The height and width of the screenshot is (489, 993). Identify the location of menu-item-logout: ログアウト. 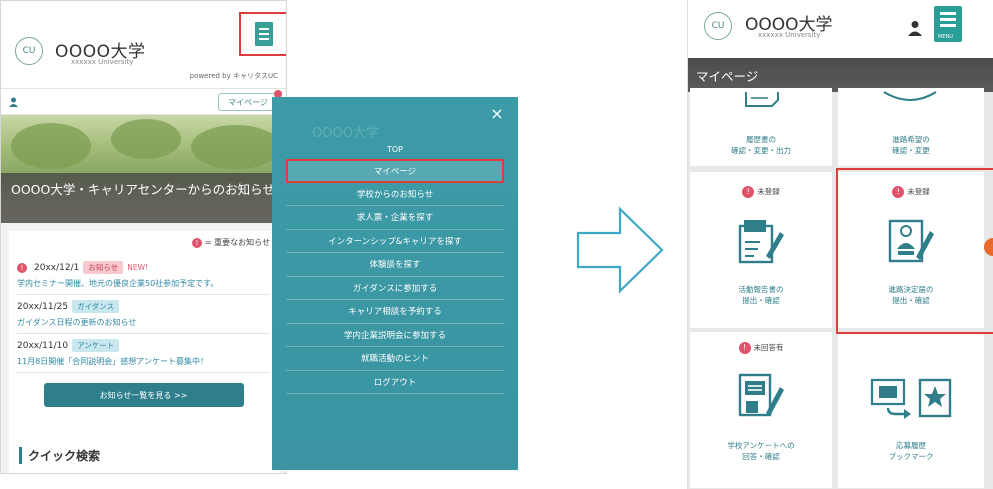
(395, 382).